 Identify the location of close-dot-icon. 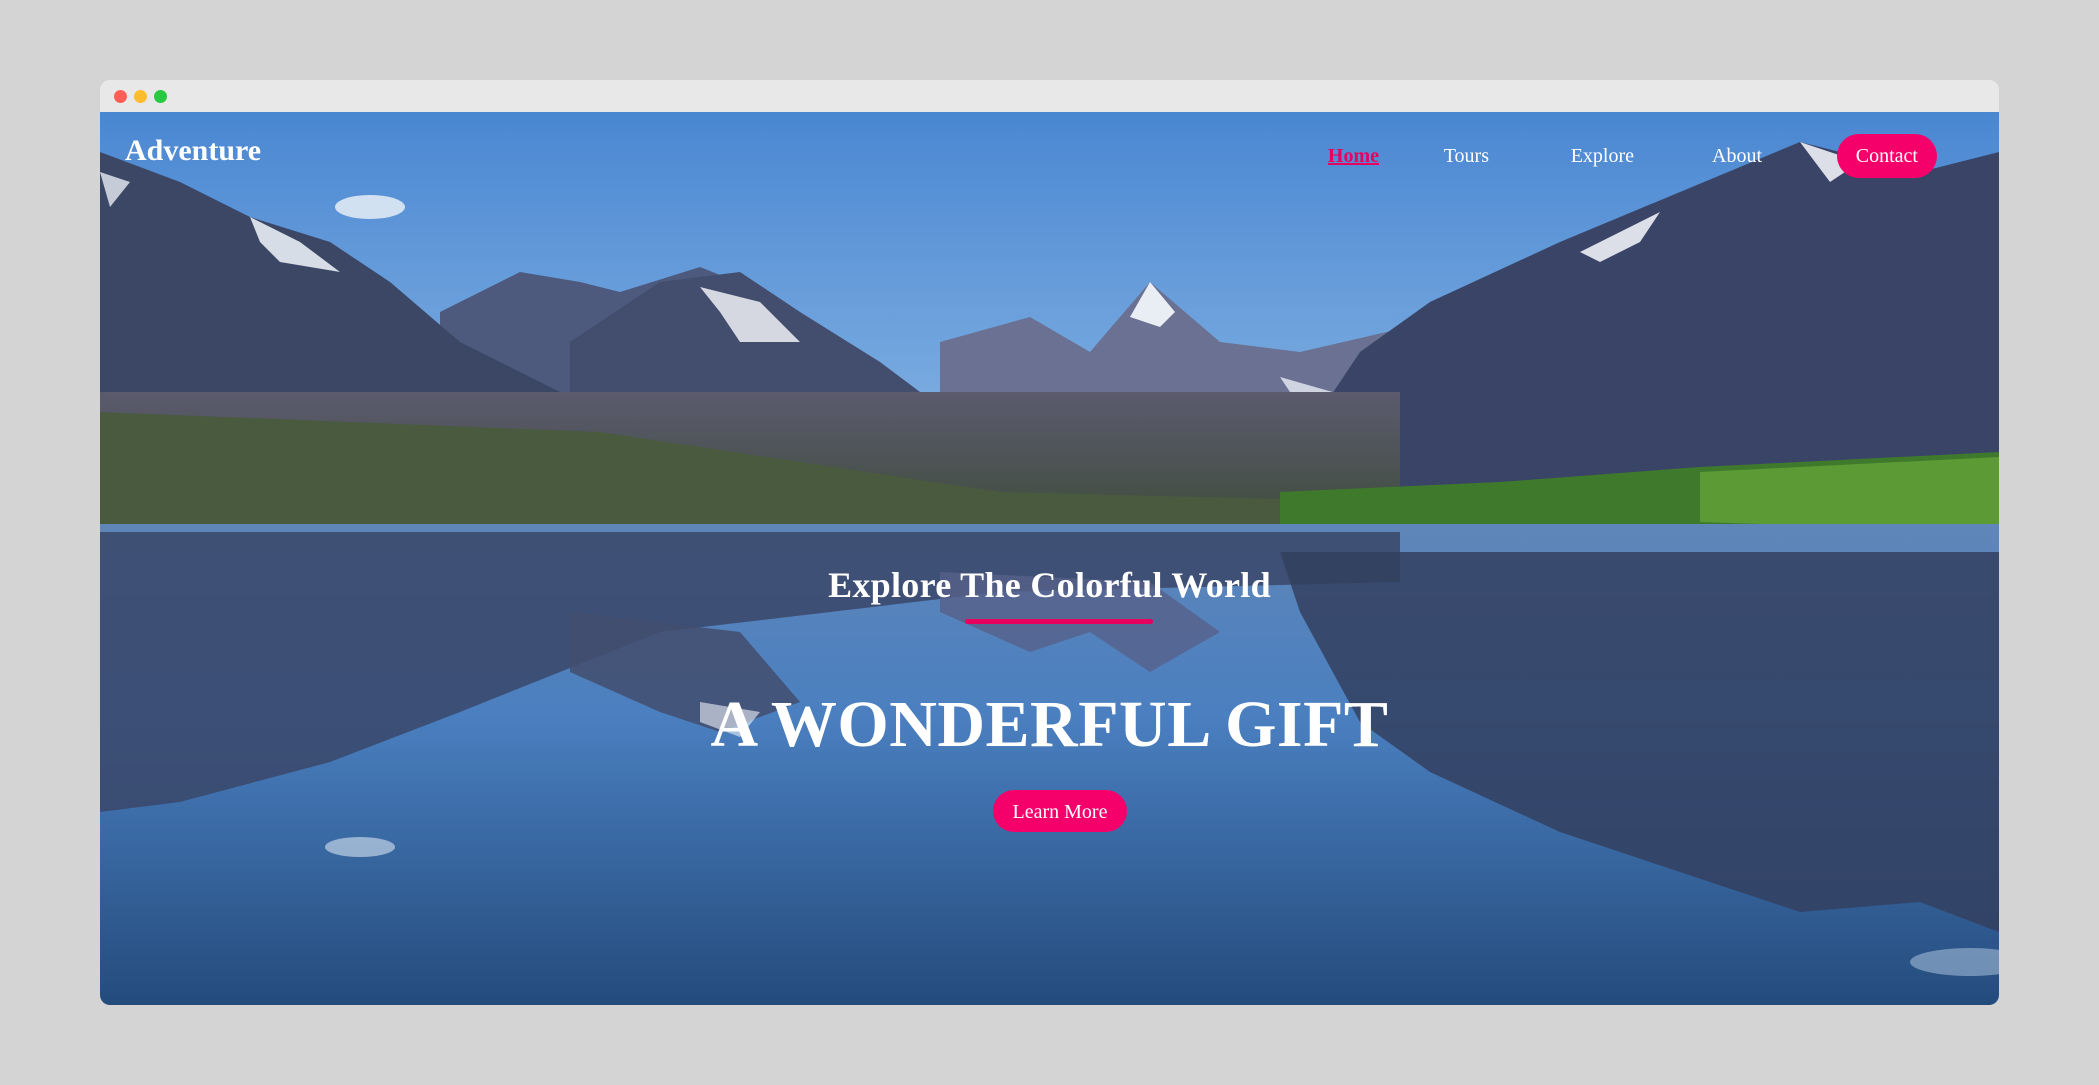
(120, 96).